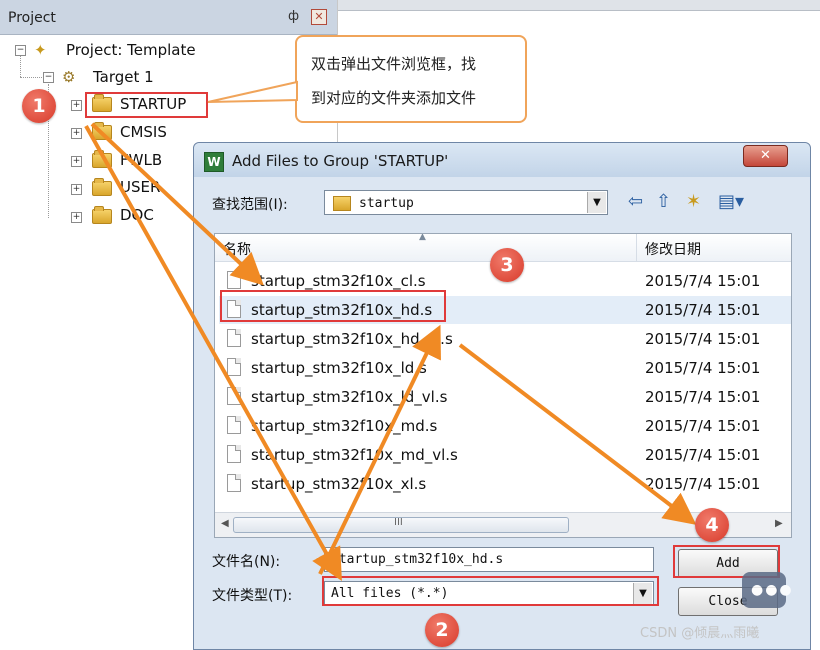 The height and width of the screenshot is (650, 820). I want to click on watermark: CSDN @倾晨灬雨曦, so click(700, 633).